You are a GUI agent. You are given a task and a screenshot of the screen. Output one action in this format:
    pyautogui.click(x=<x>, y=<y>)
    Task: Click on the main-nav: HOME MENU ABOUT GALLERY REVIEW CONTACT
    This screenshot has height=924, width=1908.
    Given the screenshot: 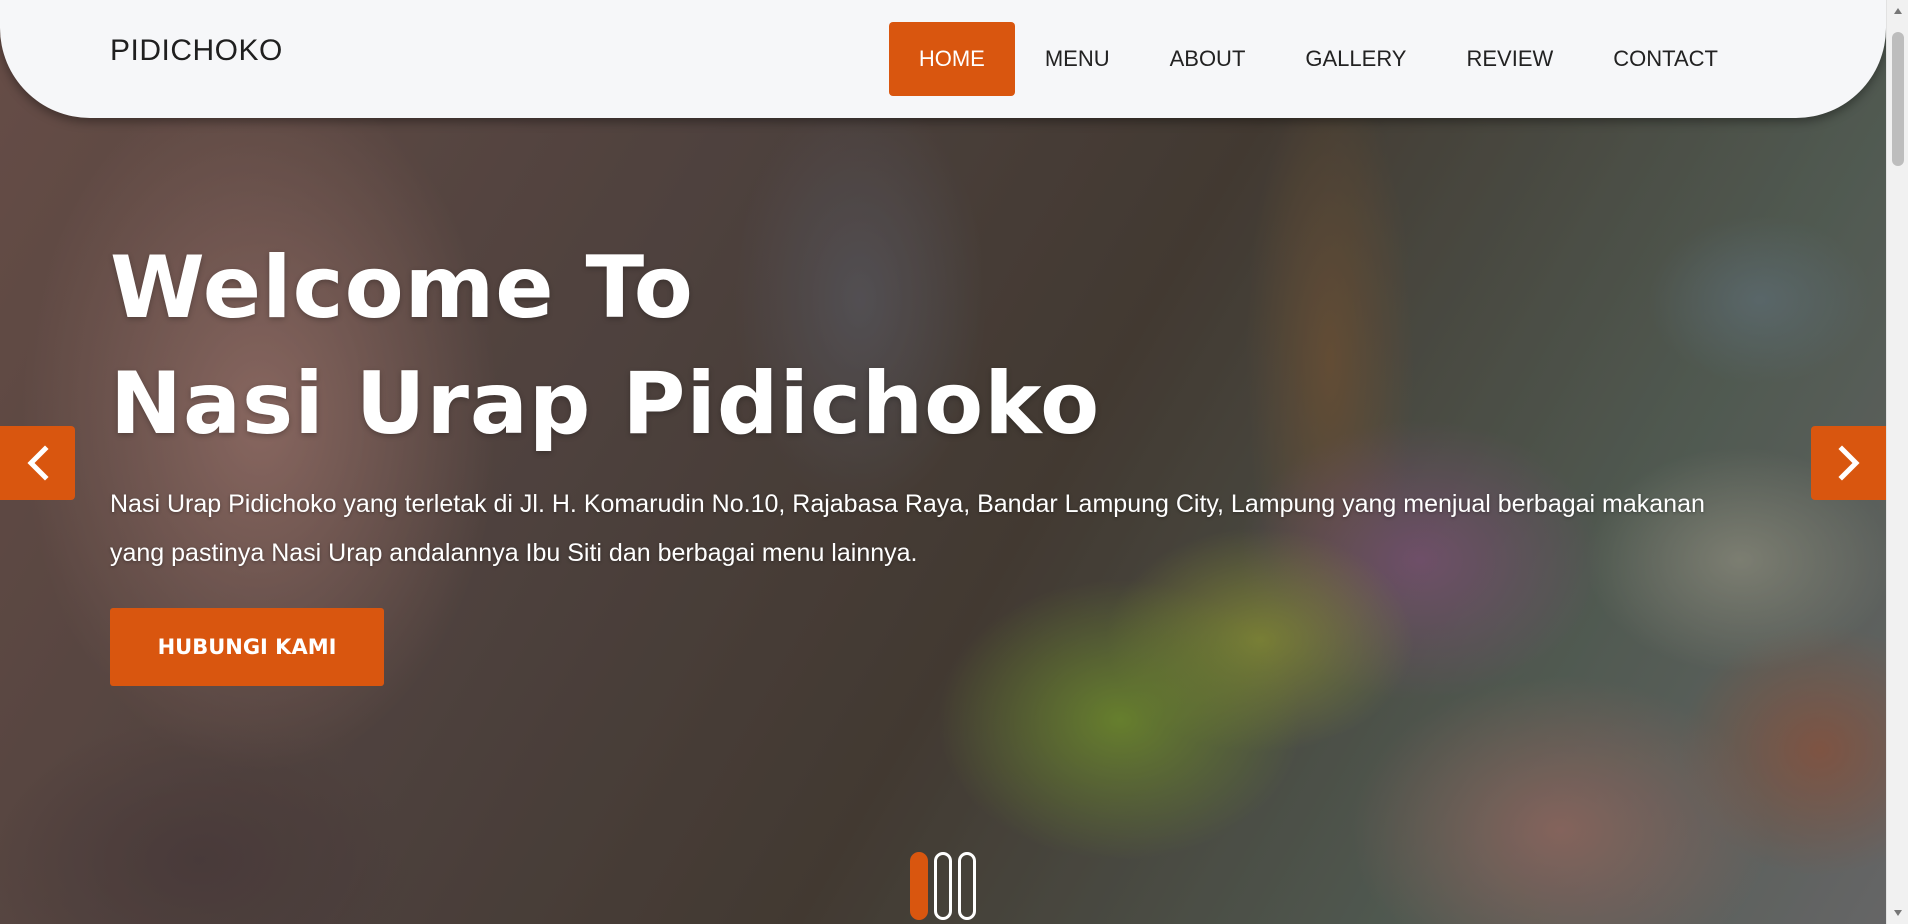 What is the action you would take?
    pyautogui.click(x=1318, y=59)
    